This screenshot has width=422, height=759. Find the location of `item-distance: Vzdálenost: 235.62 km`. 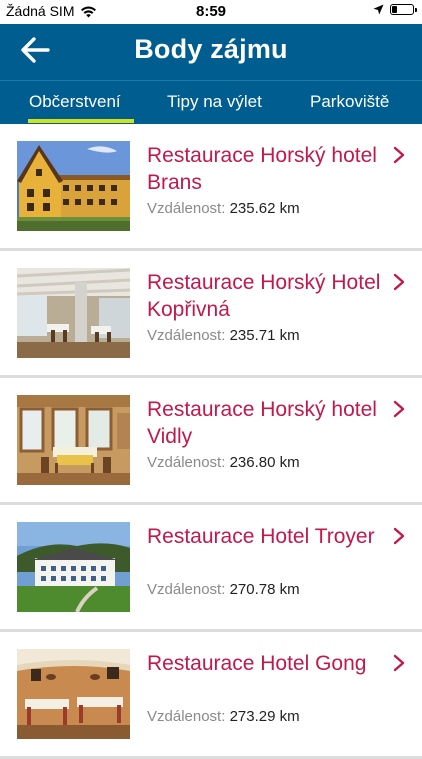

item-distance: Vzdálenost: 235.62 km is located at coordinates (223, 208).